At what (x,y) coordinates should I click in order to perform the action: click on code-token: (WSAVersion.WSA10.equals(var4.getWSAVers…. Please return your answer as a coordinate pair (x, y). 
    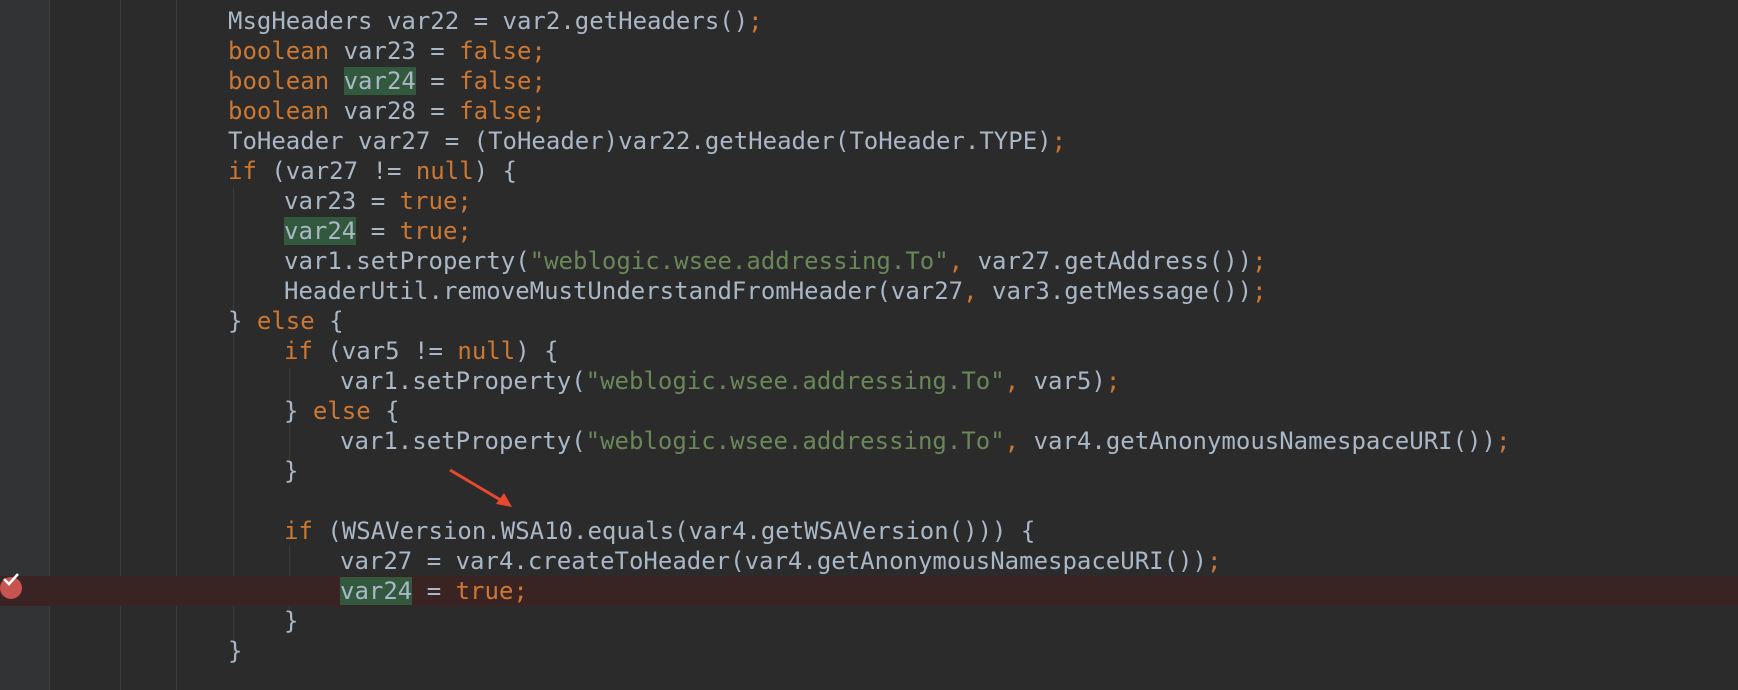
    Looking at the image, I should click on (681, 531).